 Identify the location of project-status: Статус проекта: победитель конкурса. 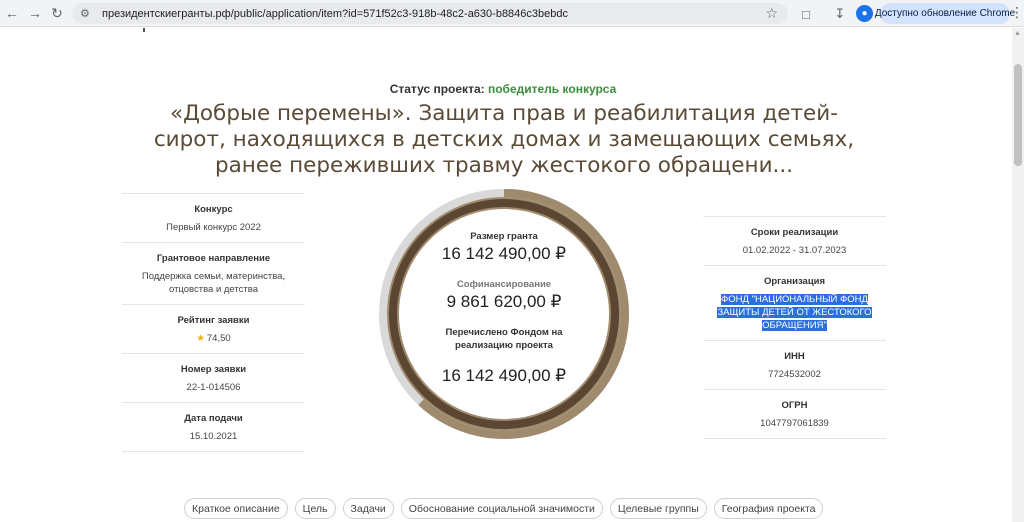
(503, 89).